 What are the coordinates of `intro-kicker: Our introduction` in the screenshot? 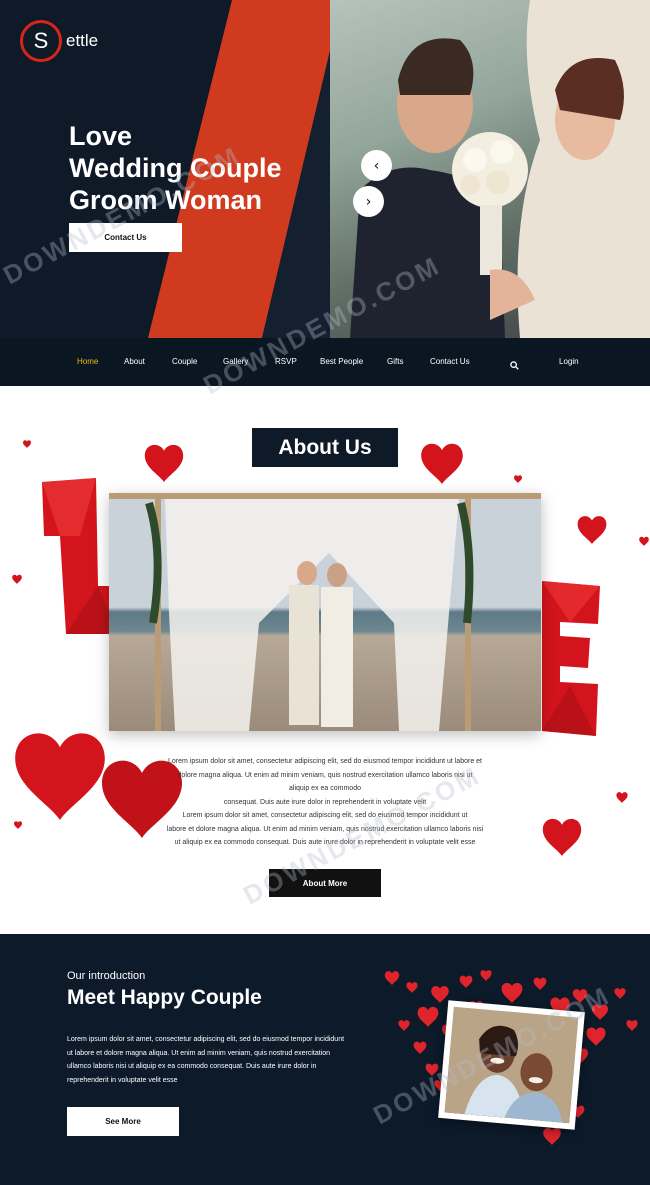 It's located at (106, 976).